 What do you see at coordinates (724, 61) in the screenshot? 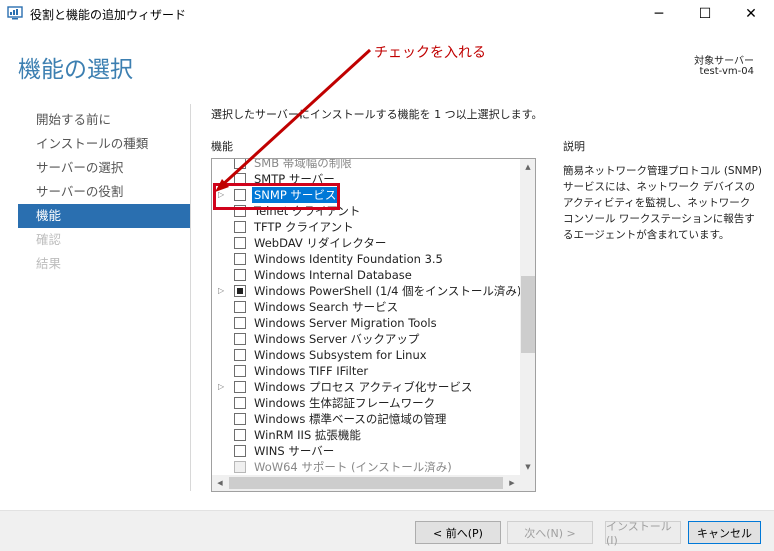
I see `destination-server-label: 対象サーバー` at bounding box center [724, 61].